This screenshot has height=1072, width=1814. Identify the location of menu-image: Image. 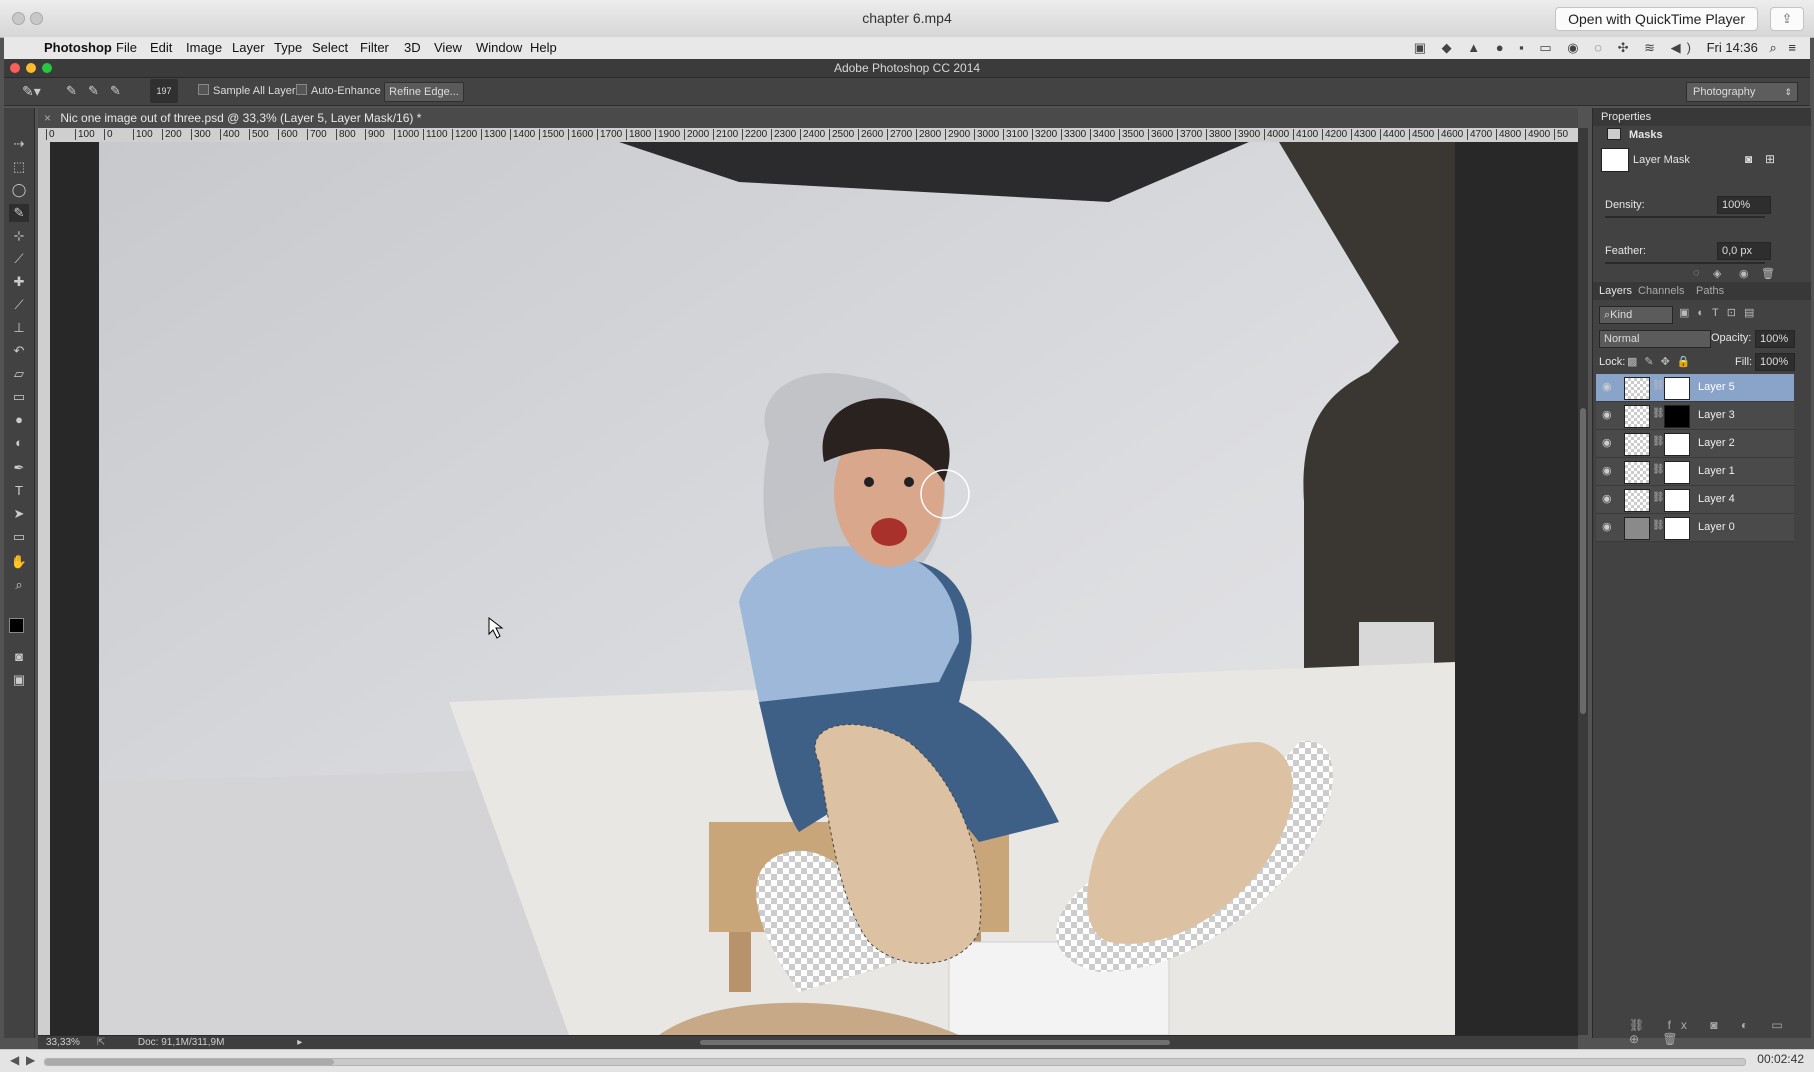
(204, 47).